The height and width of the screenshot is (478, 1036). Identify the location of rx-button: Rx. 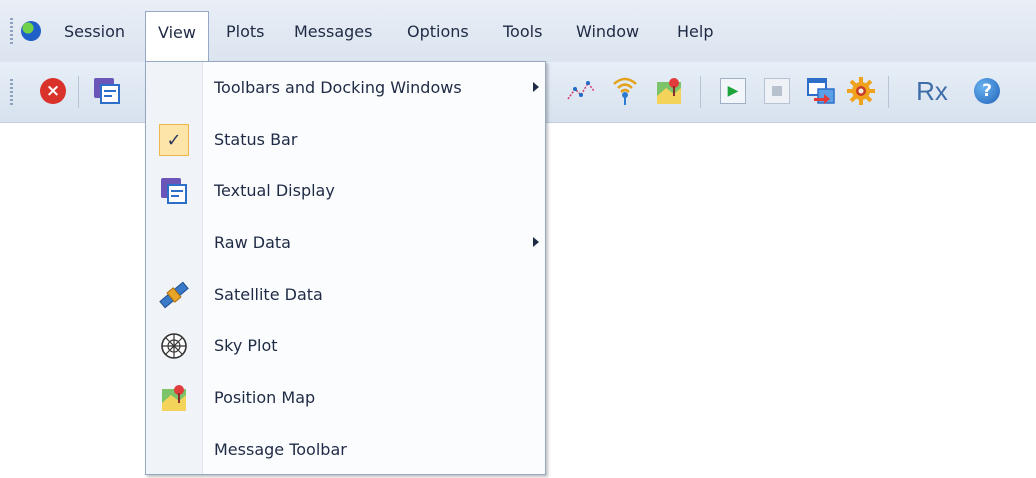
(932, 91).